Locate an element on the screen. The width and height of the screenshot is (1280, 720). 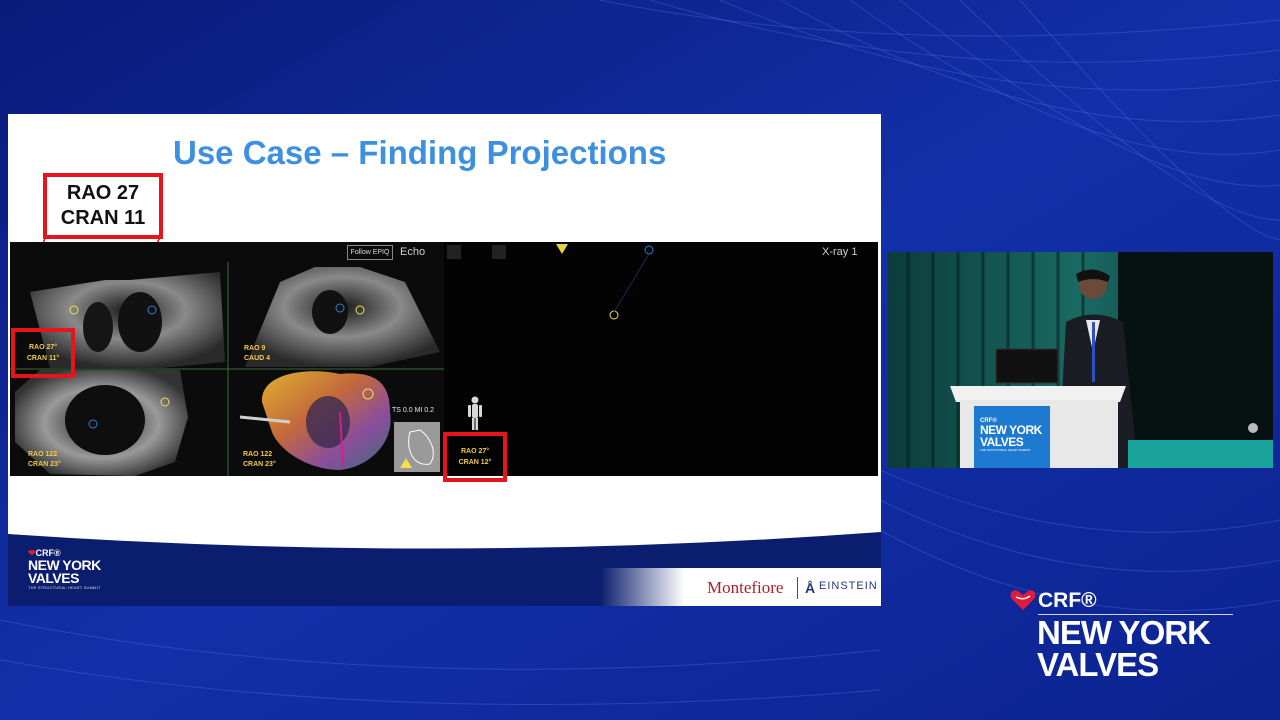
callout-line-2: CRAN 11 is located at coordinates (103, 218).